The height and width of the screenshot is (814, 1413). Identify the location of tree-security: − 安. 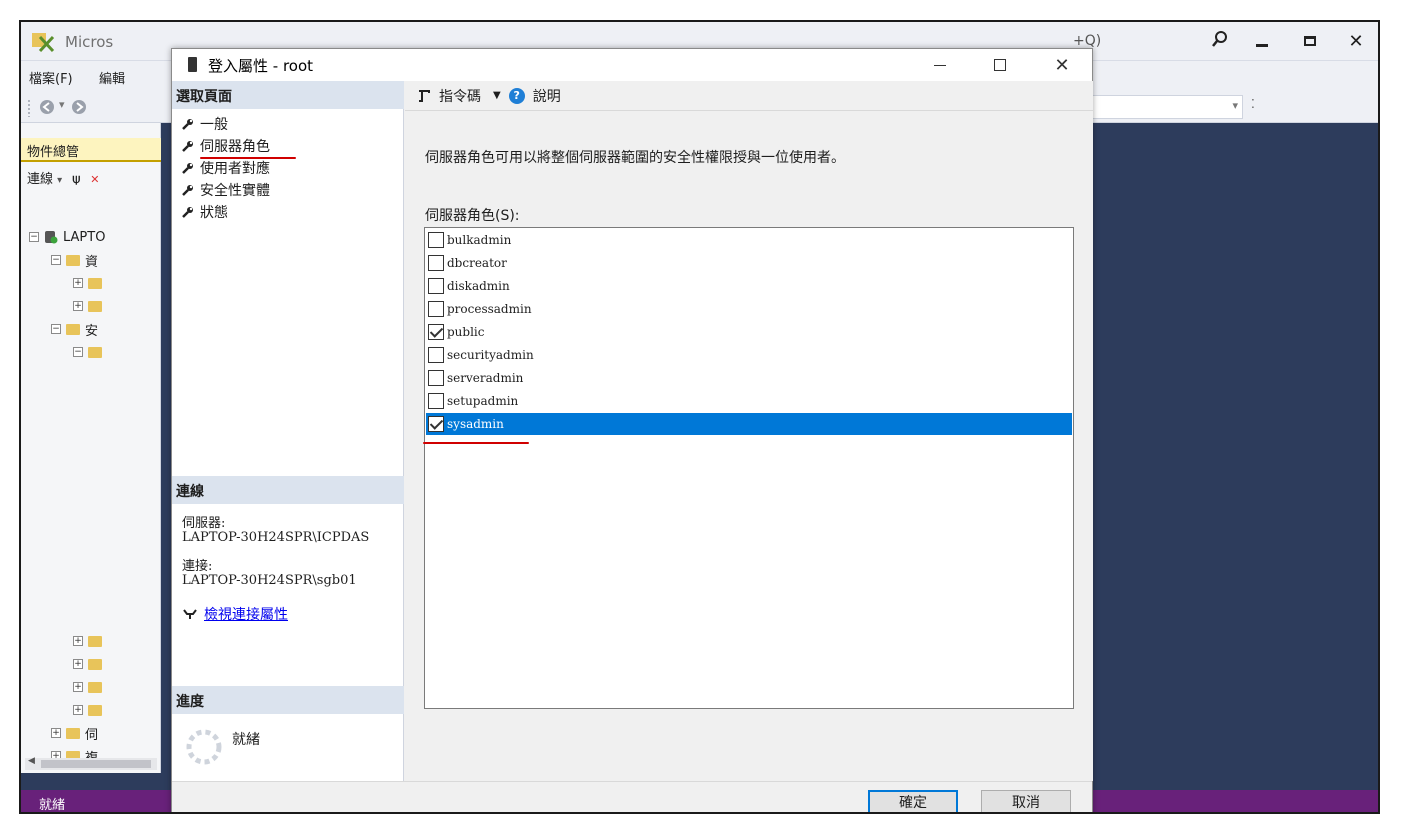
(74, 329).